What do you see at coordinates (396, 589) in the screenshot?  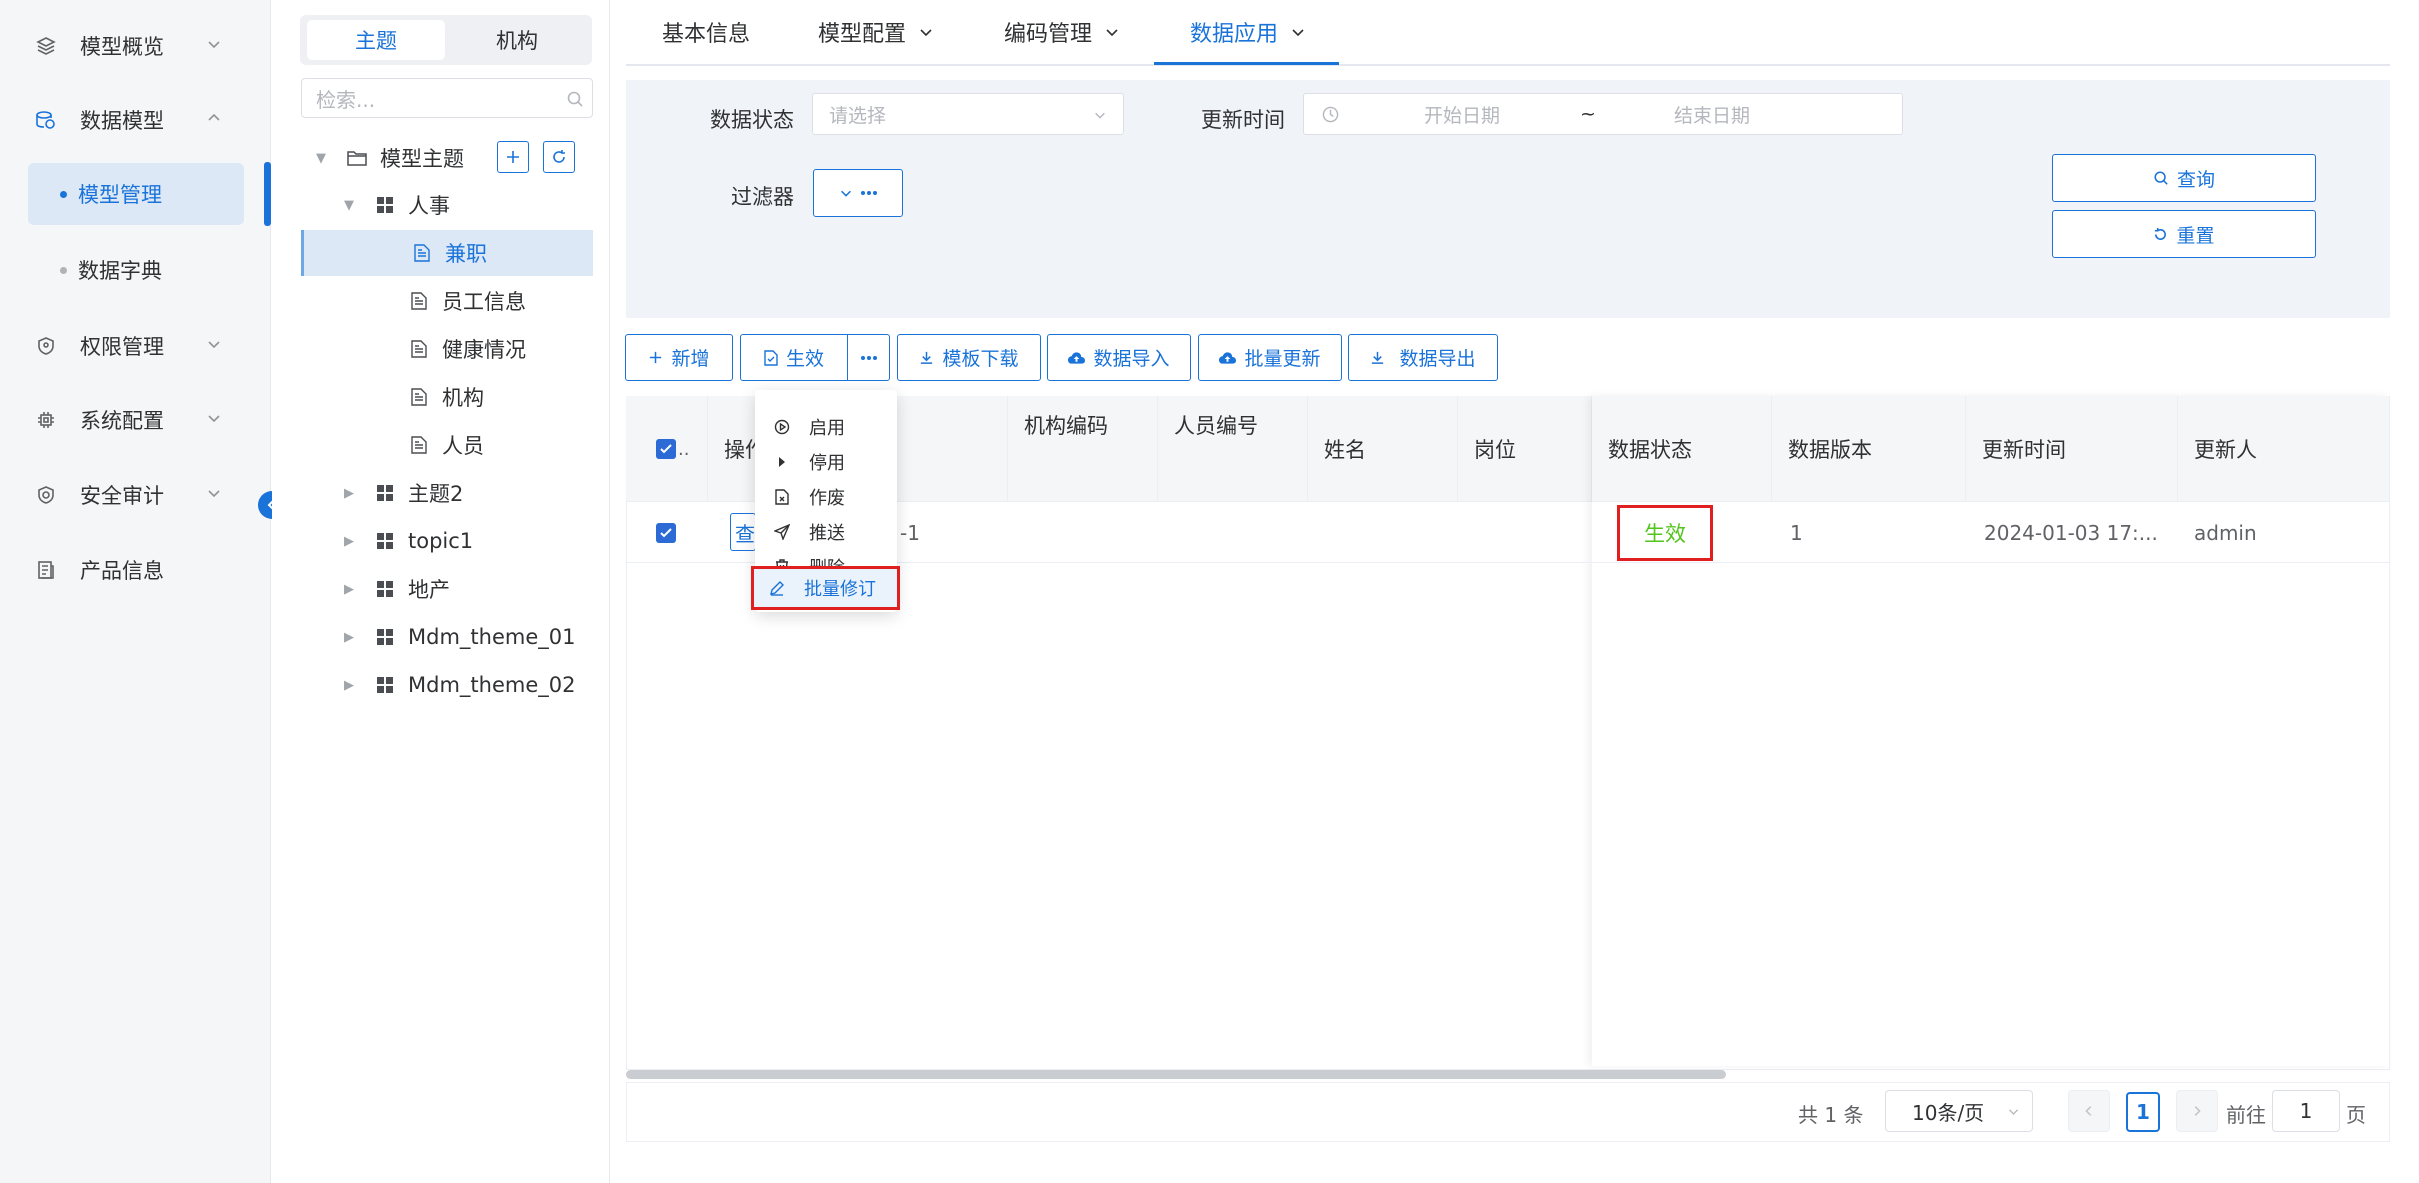 I see `tree-node-real-estate: ▶ 地产` at bounding box center [396, 589].